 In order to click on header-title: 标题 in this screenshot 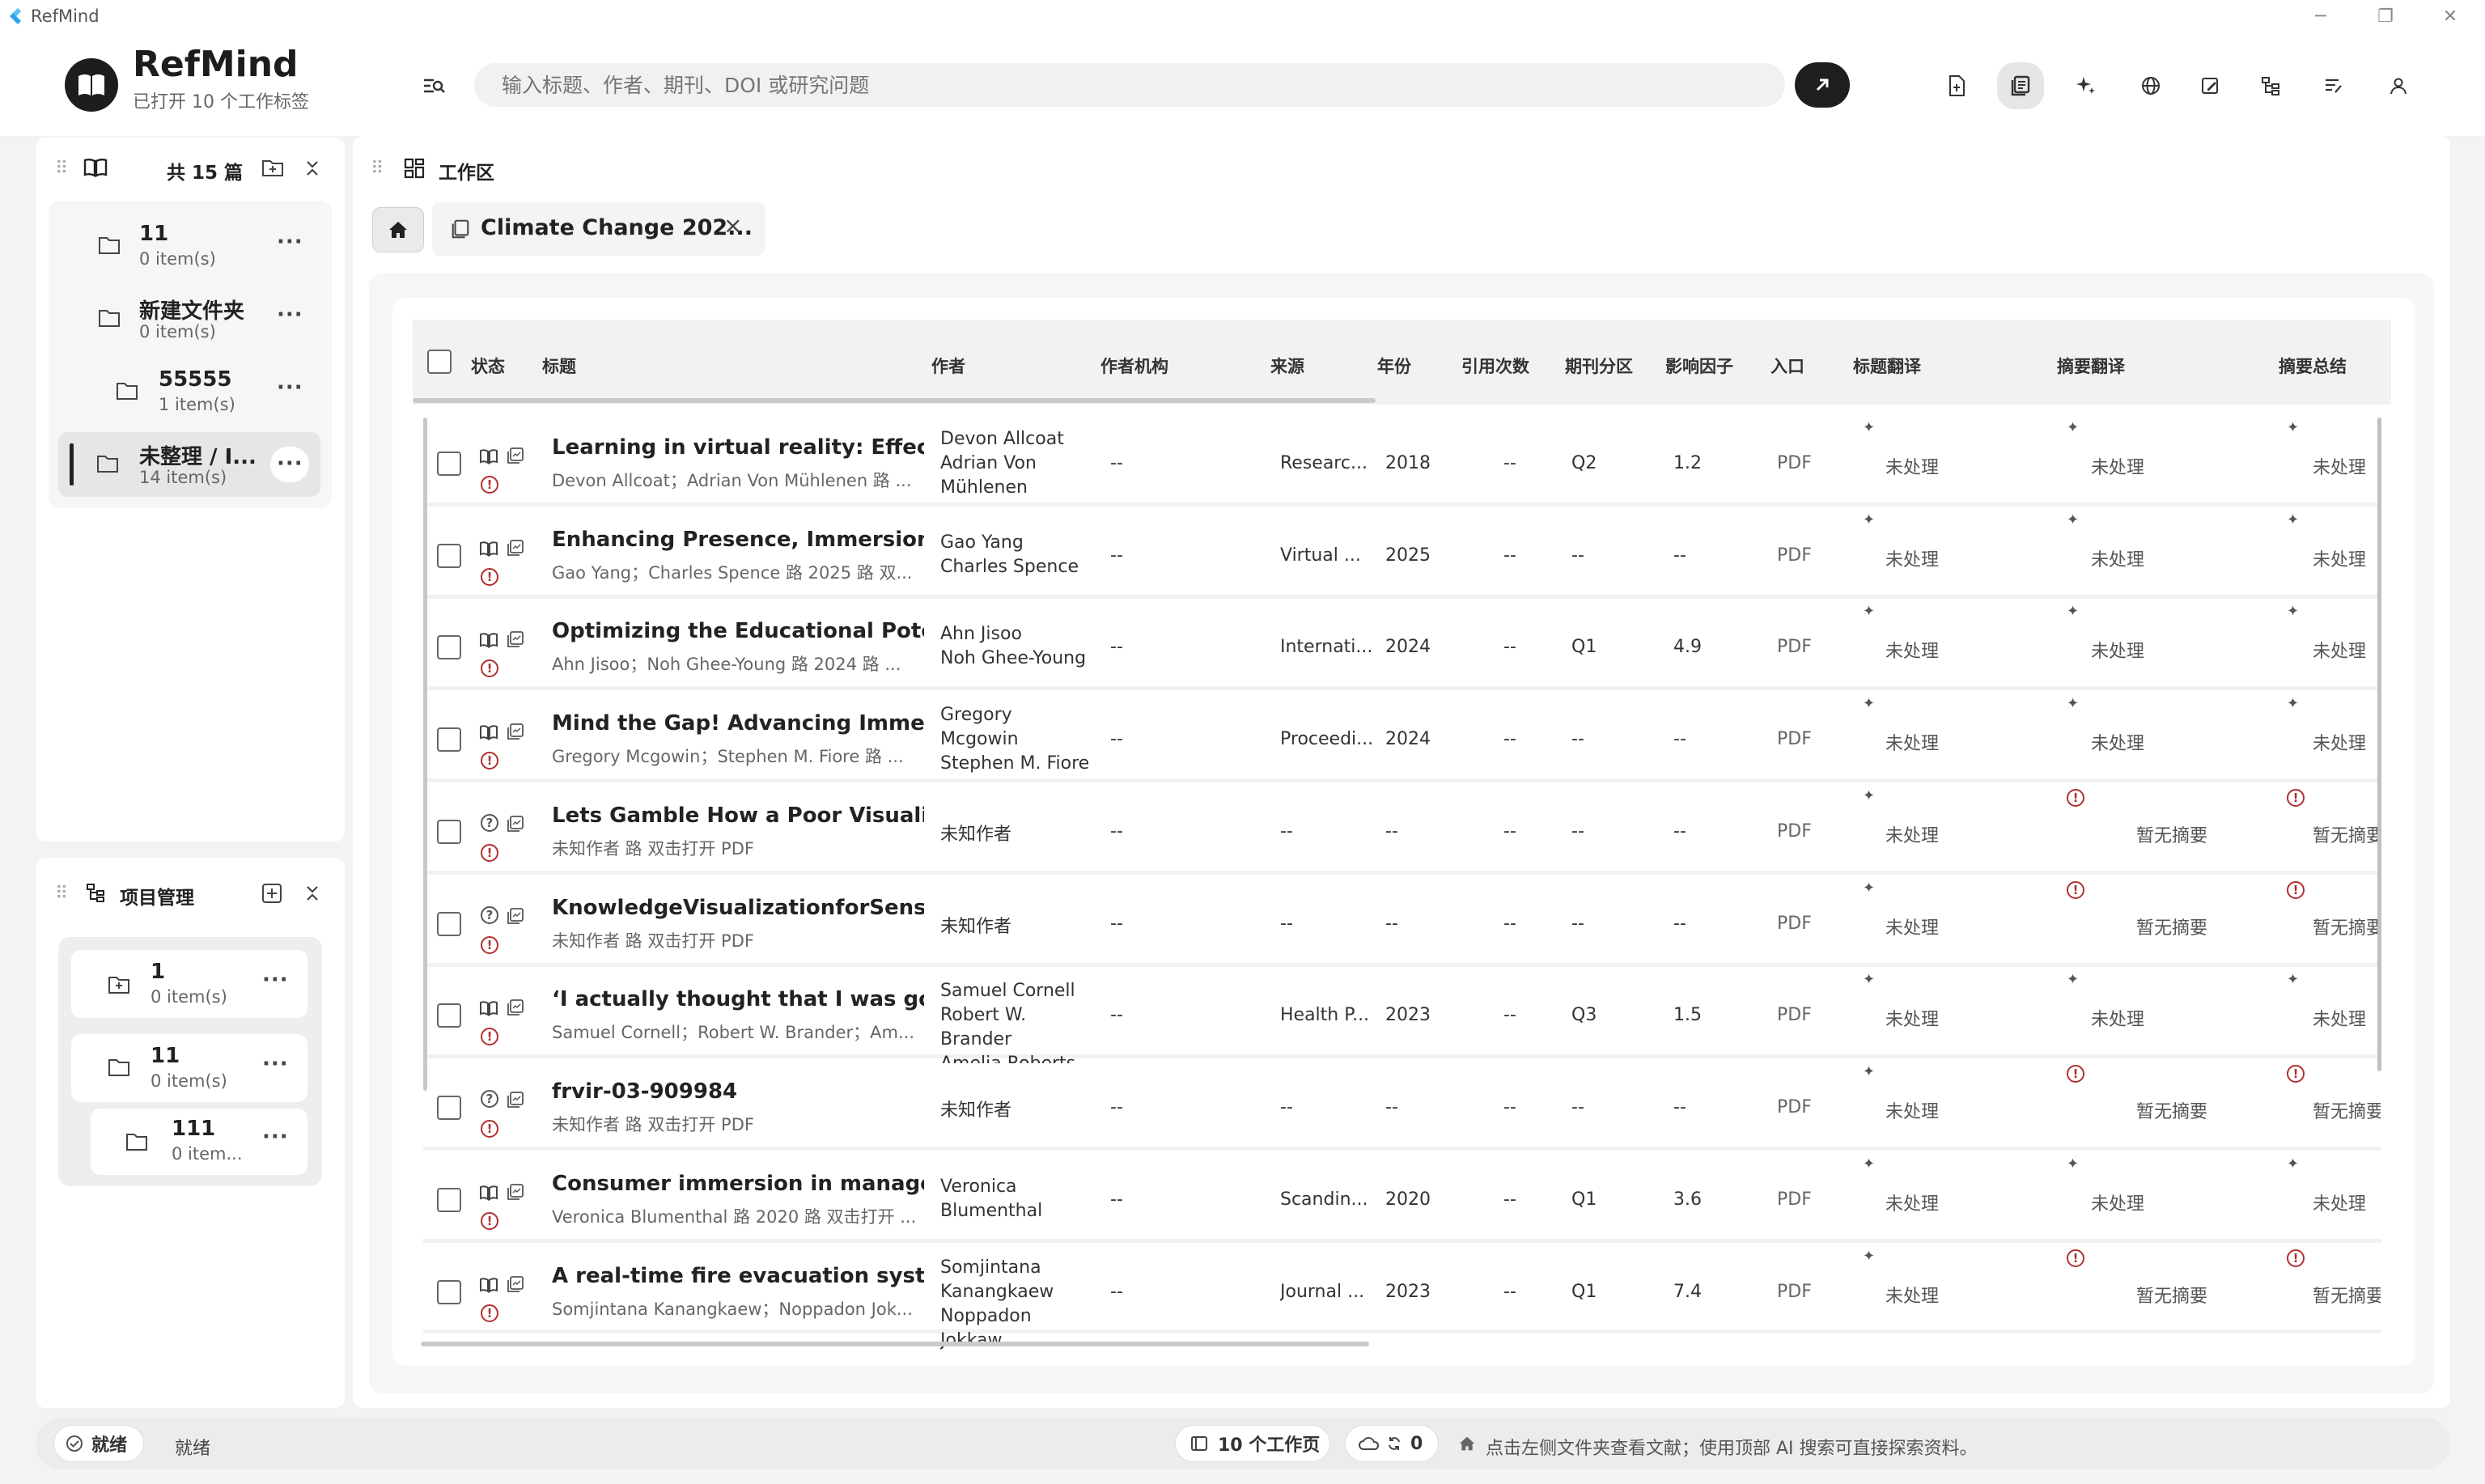, I will do `click(559, 366)`.